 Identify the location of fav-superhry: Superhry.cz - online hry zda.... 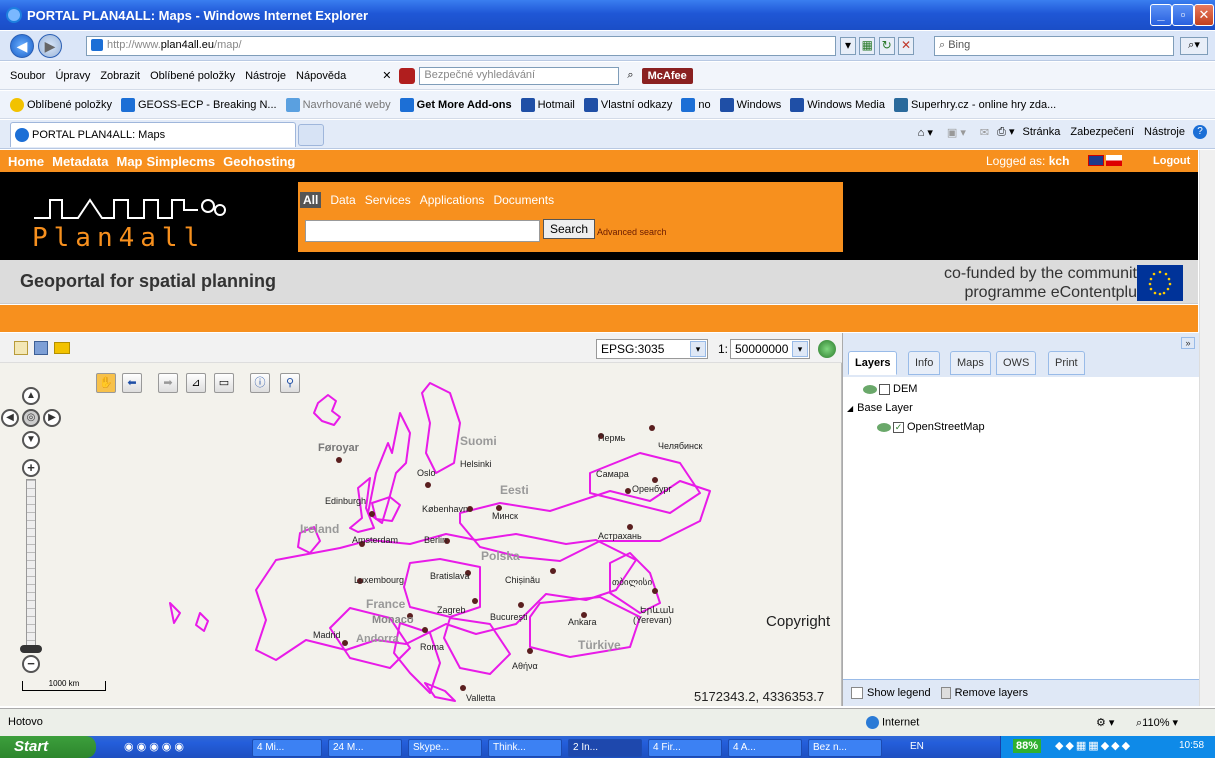
(974, 104).